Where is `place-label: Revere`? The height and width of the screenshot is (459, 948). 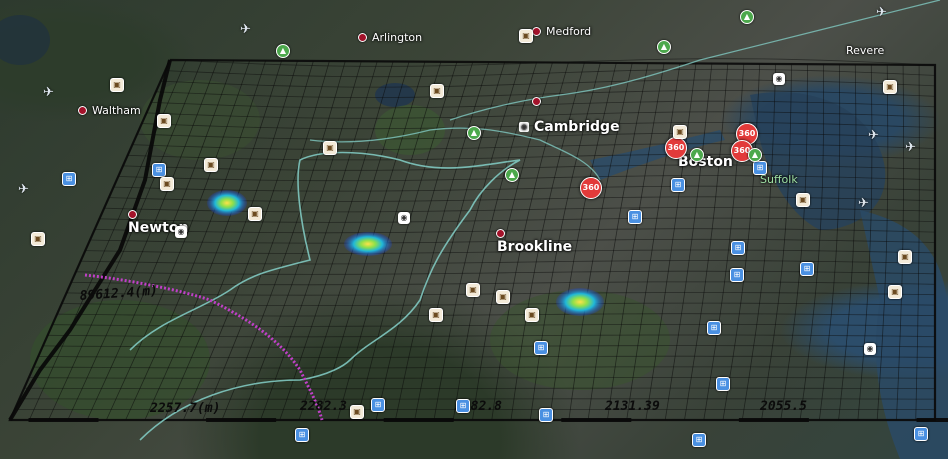
place-label: Revere is located at coordinates (865, 50).